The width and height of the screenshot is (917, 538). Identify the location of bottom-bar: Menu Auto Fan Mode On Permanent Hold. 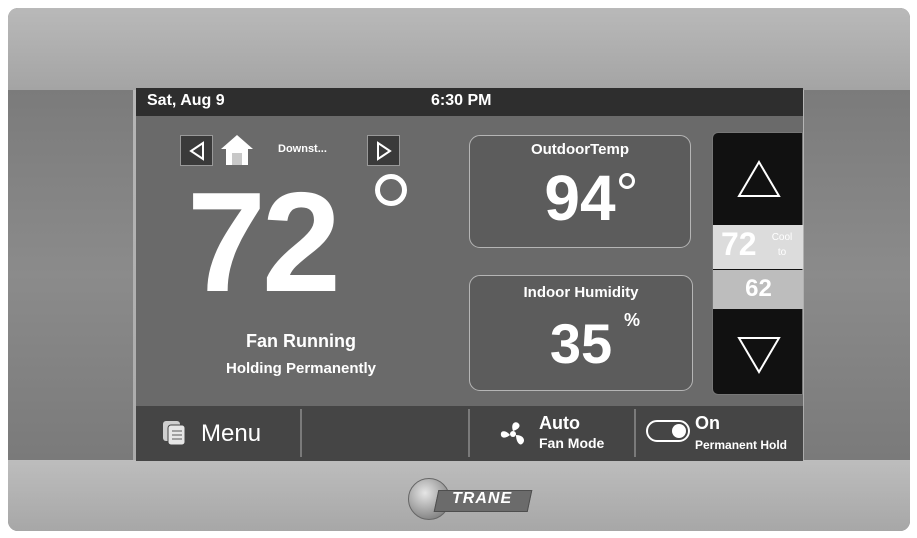
(469, 433).